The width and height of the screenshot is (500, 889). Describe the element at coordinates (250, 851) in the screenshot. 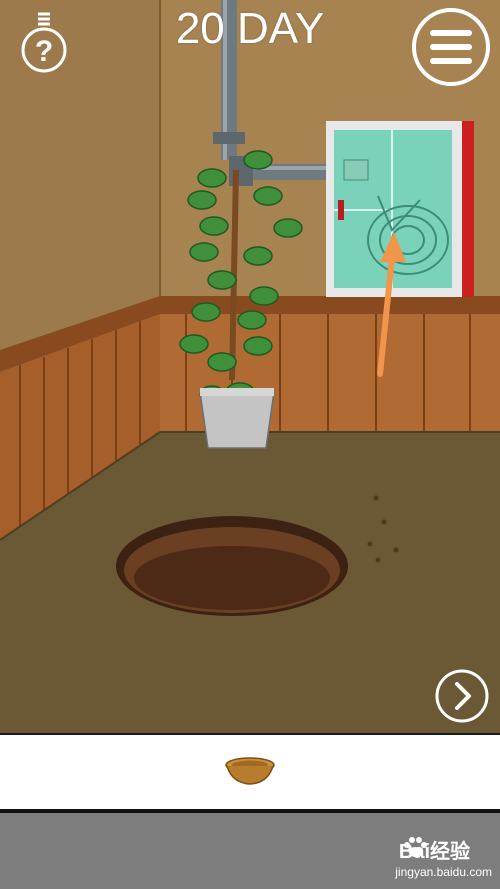

I see `watermark-area: Bai经验 jingyan.baidu.com` at that location.